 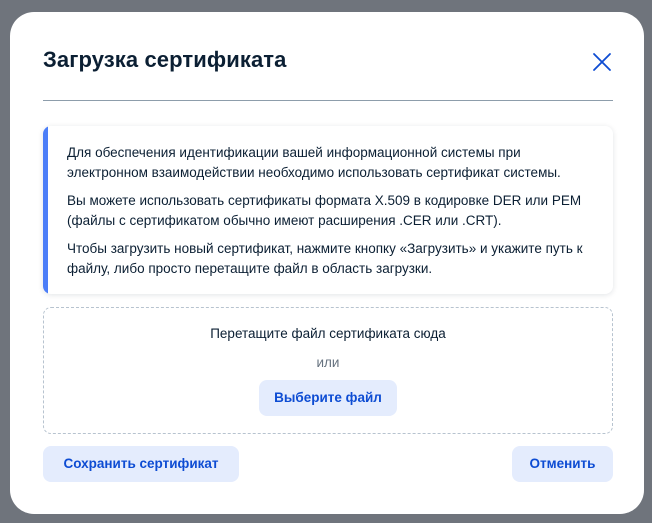 I want to click on close-button, so click(x=602, y=62).